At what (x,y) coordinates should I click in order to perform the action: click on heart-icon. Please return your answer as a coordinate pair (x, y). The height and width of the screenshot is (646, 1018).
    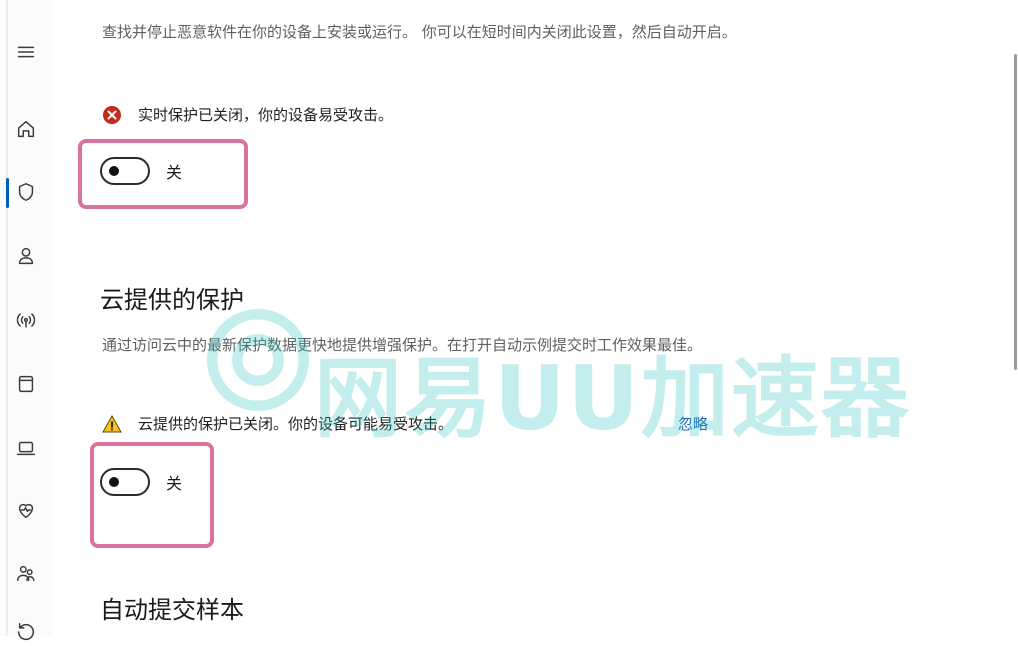
    Looking at the image, I should click on (26, 510).